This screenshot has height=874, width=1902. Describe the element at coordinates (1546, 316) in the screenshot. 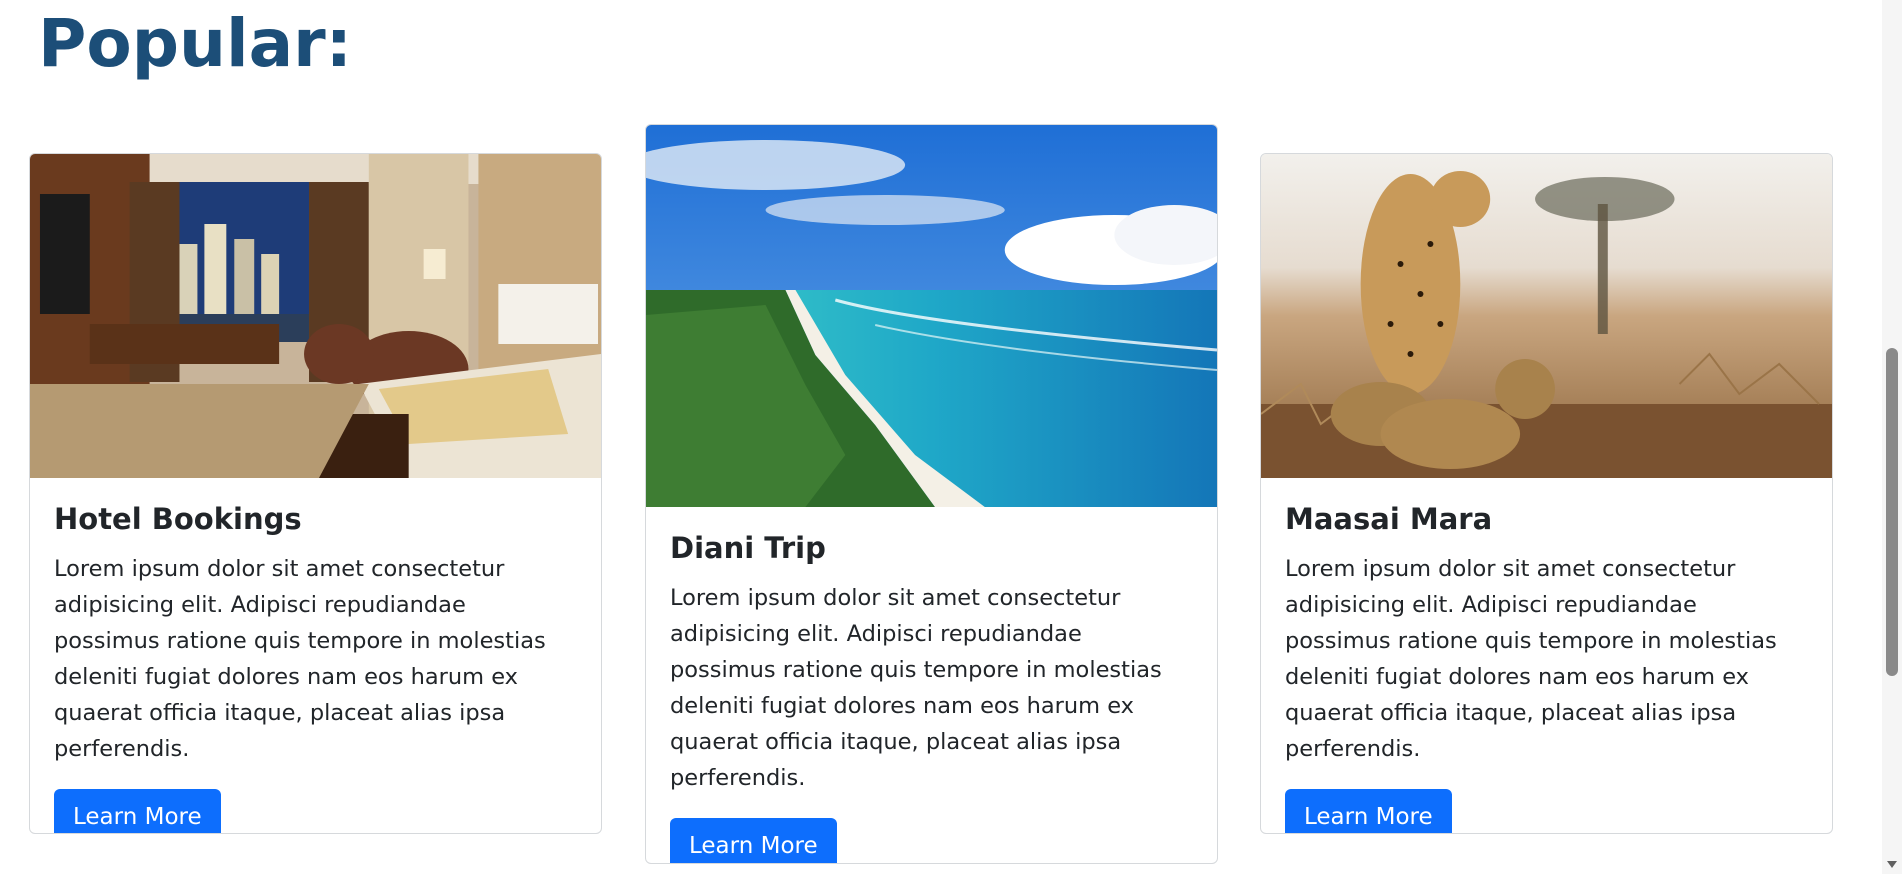

I see `cheetah-savanna-image` at that location.